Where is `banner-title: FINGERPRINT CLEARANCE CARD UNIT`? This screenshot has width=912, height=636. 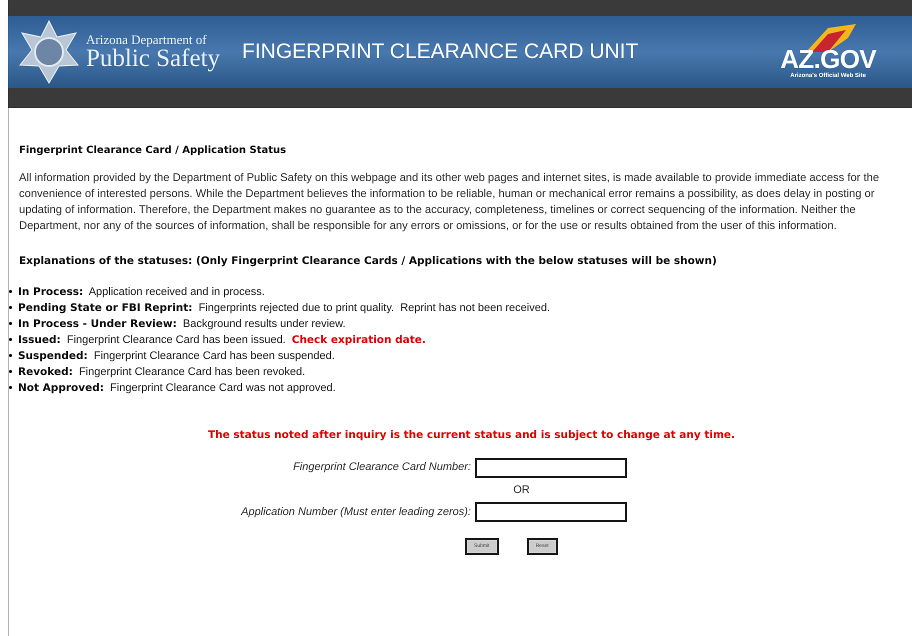
banner-title: FINGERPRINT CLEARANCE CARD UNIT is located at coordinates (440, 52).